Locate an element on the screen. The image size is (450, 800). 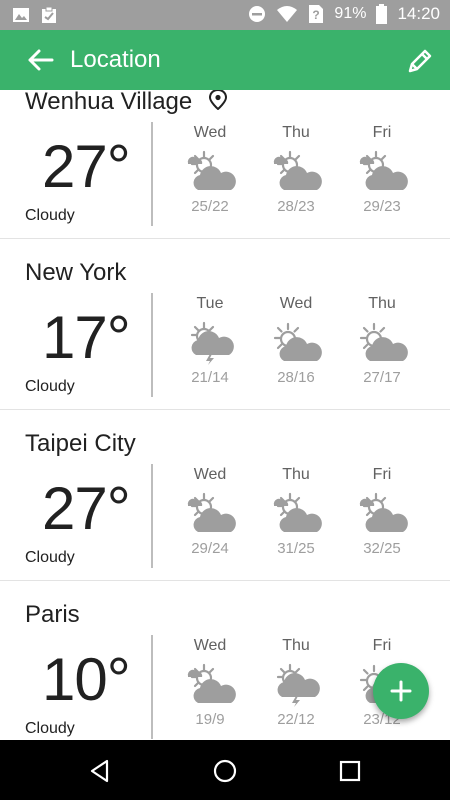
city-name: Paris is located at coordinates (52, 614).